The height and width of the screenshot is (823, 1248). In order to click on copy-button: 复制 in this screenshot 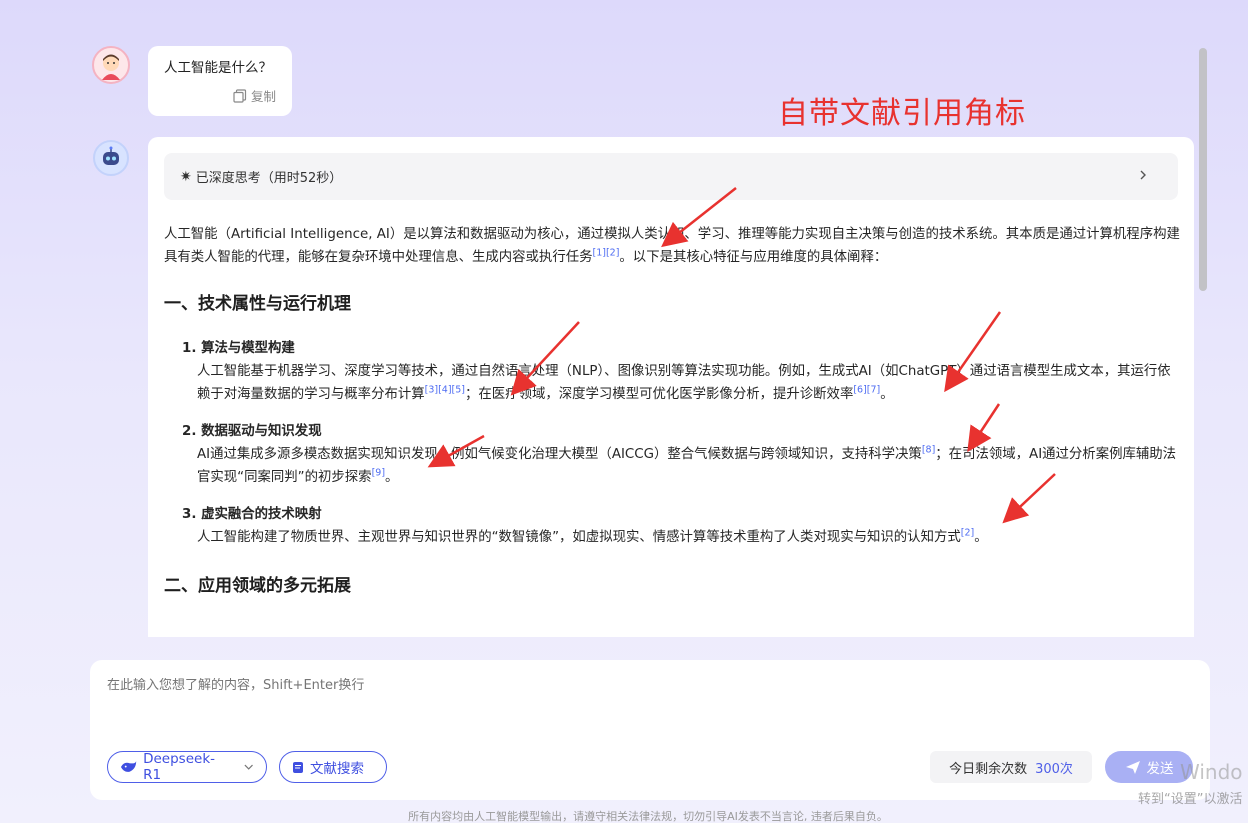, I will do `click(254, 95)`.